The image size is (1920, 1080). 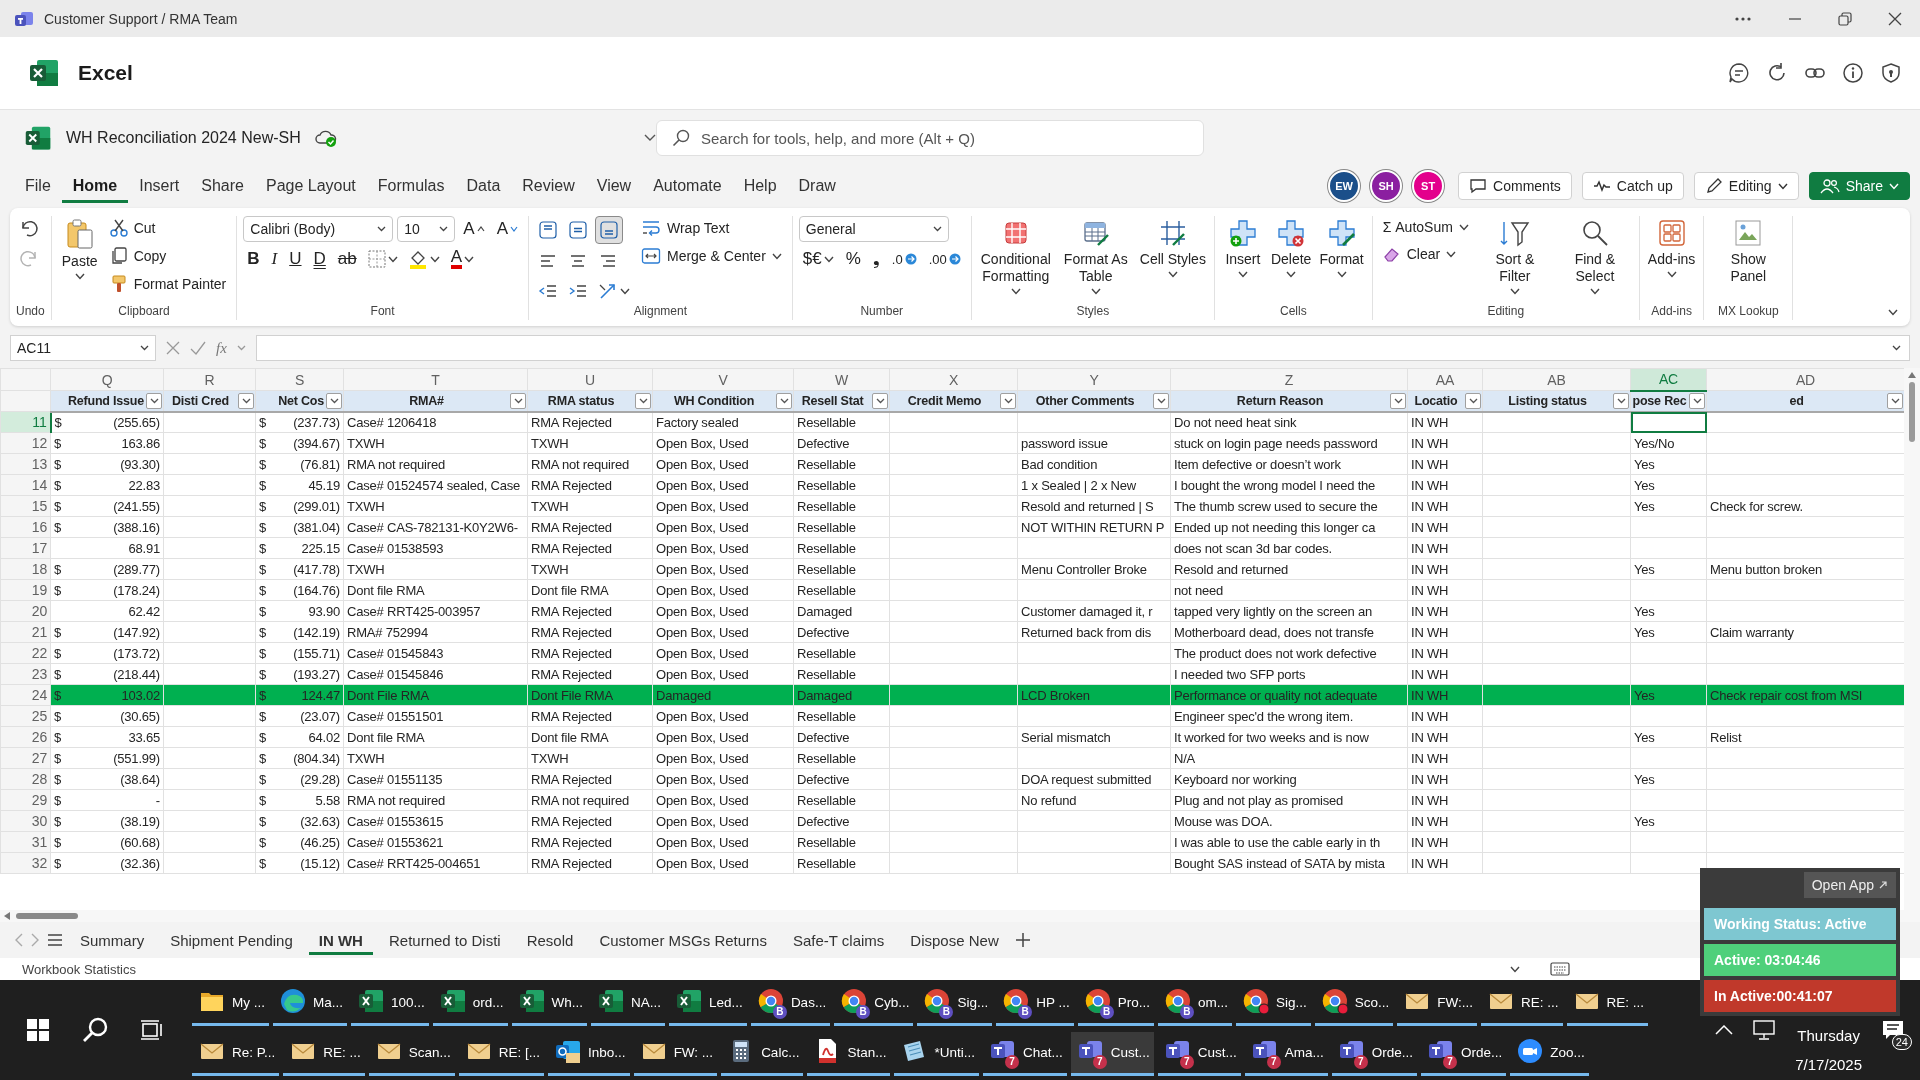 I want to click on sheet-tab: Returned to Disti, so click(x=444, y=940).